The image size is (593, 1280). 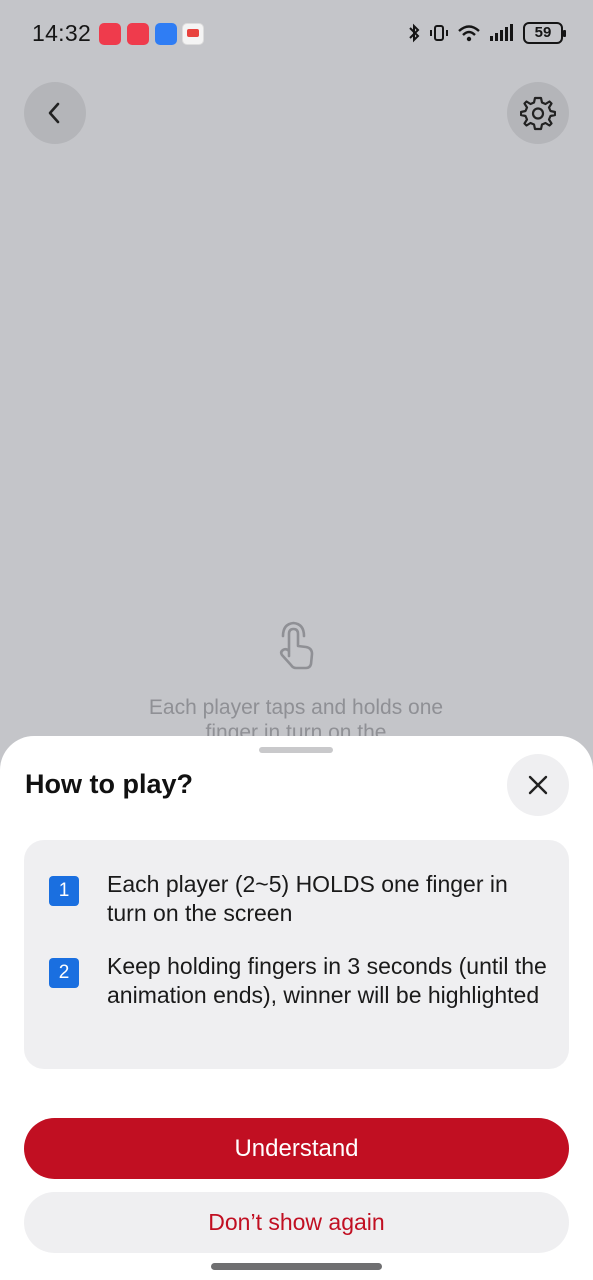 I want to click on step-number-badge: 1, so click(x=64, y=891).